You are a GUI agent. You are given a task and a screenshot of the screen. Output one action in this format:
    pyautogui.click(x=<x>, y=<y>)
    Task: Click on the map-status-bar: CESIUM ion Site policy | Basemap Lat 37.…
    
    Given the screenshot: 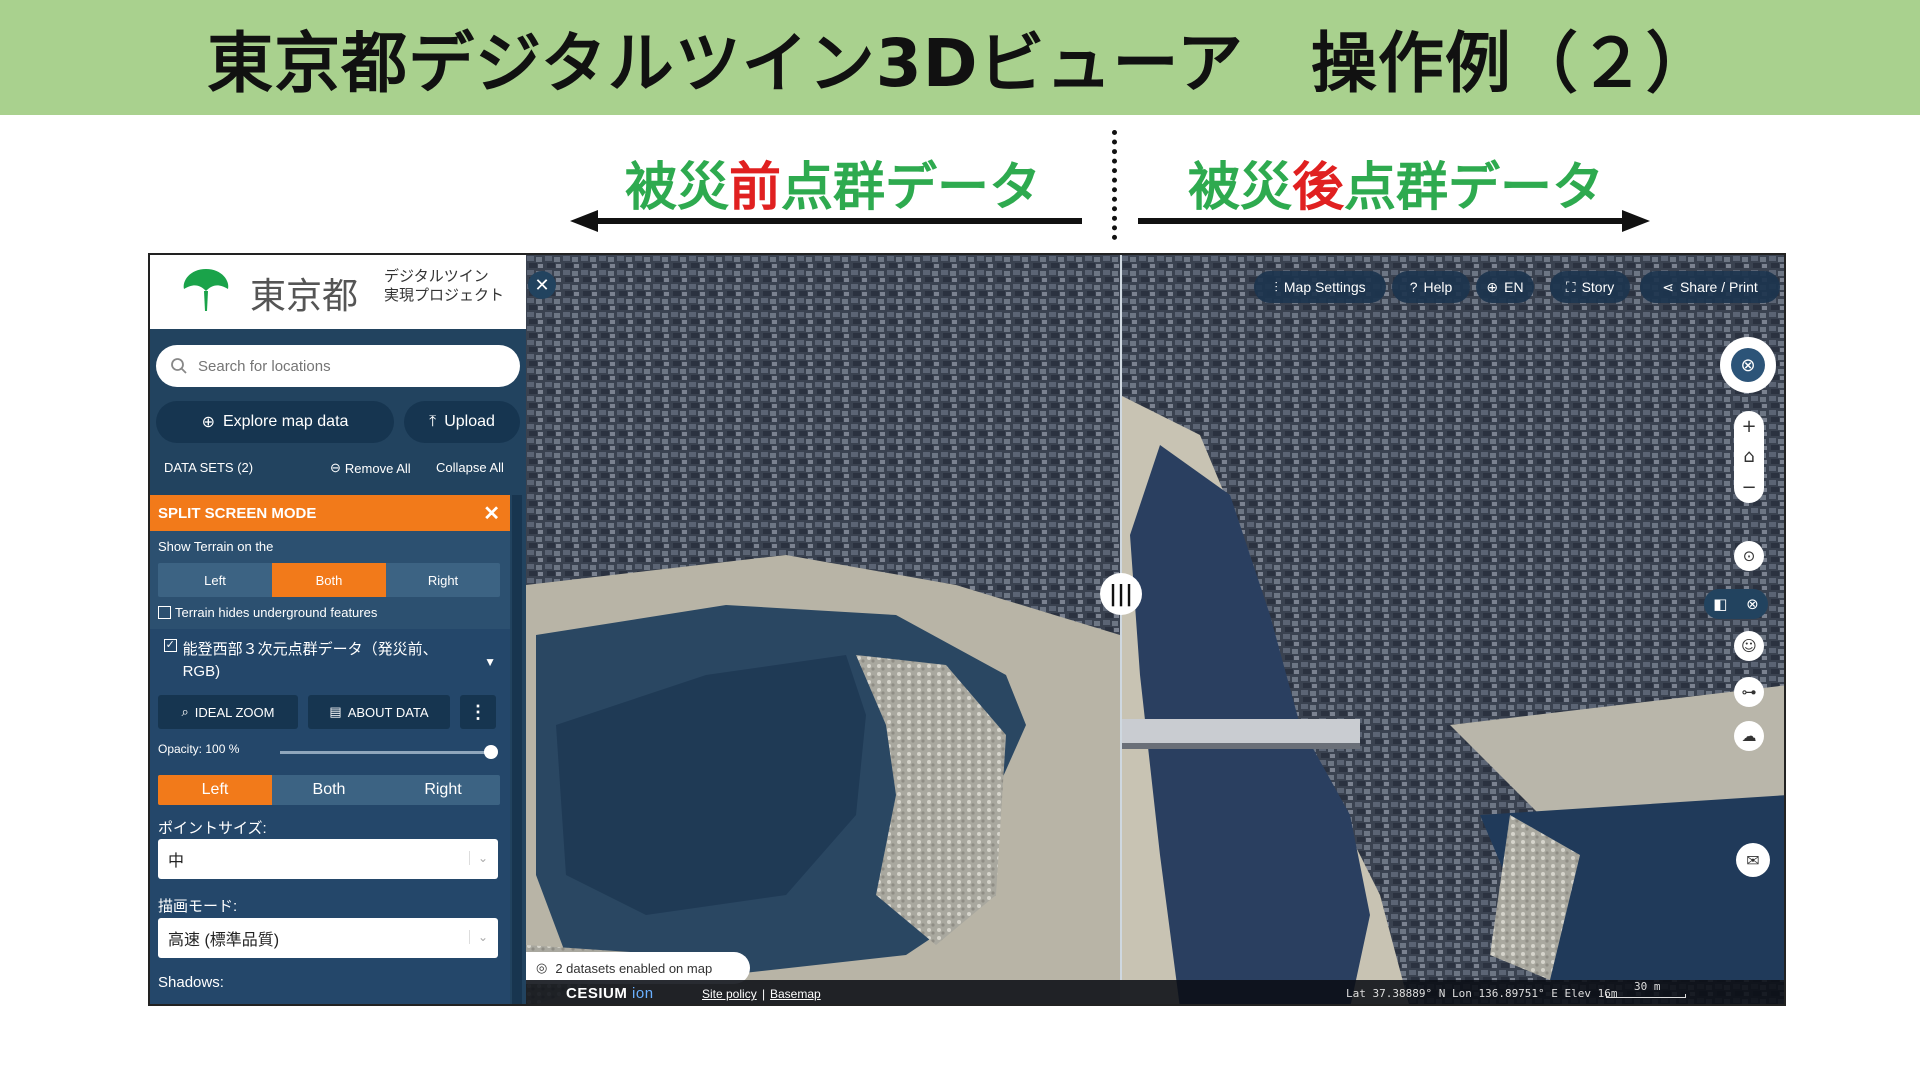 What is the action you would take?
    pyautogui.click(x=1155, y=992)
    